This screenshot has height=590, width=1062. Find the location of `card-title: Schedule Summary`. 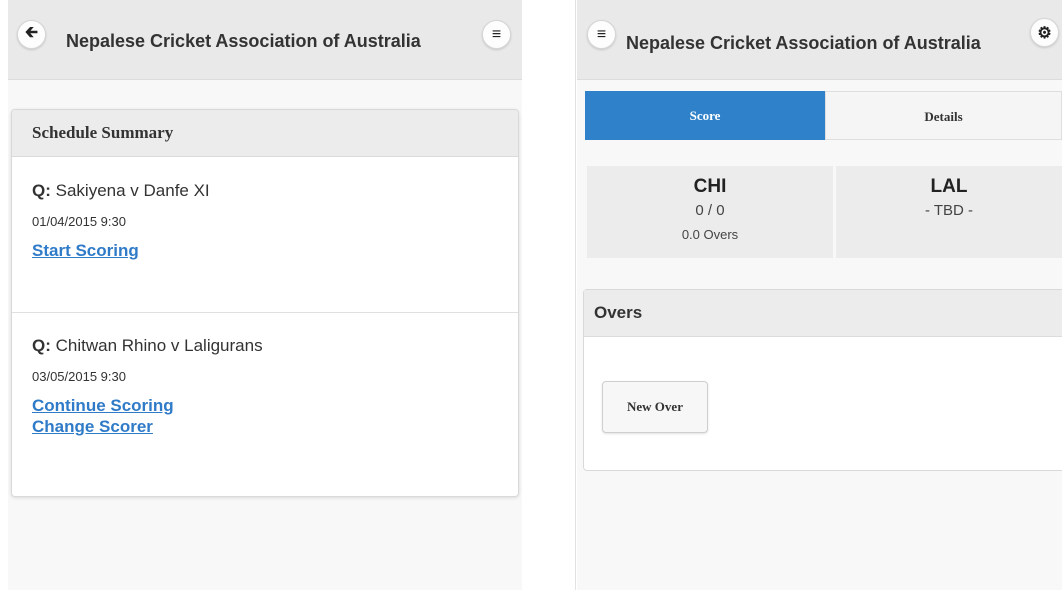

card-title: Schedule Summary is located at coordinates (265, 133).